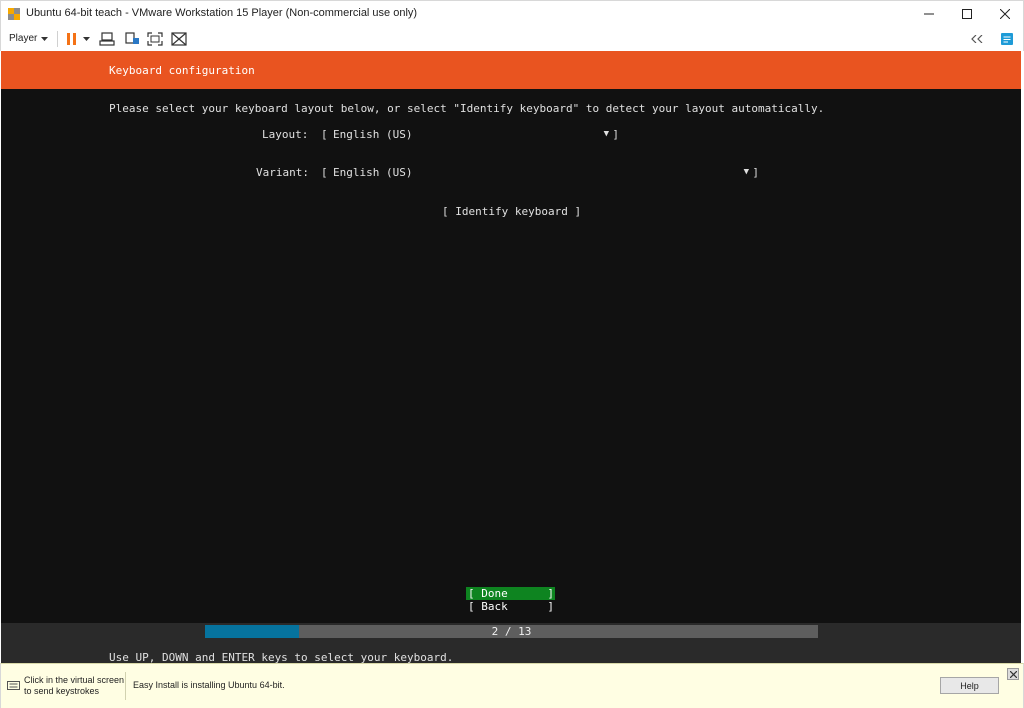 Image resolution: width=1024 pixels, height=708 pixels. I want to click on keyboard-focus-icon, so click(13, 685).